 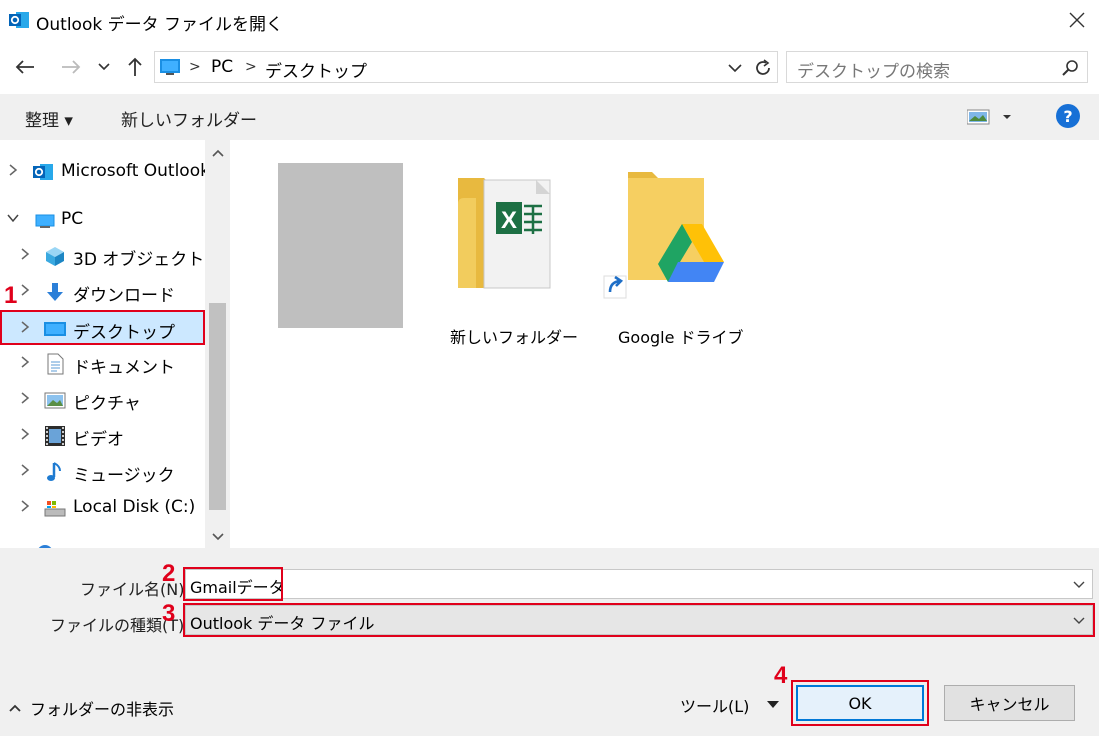 What do you see at coordinates (139, 260) in the screenshot?
I see `sidebar-item-label: 3D オブジェクト` at bounding box center [139, 260].